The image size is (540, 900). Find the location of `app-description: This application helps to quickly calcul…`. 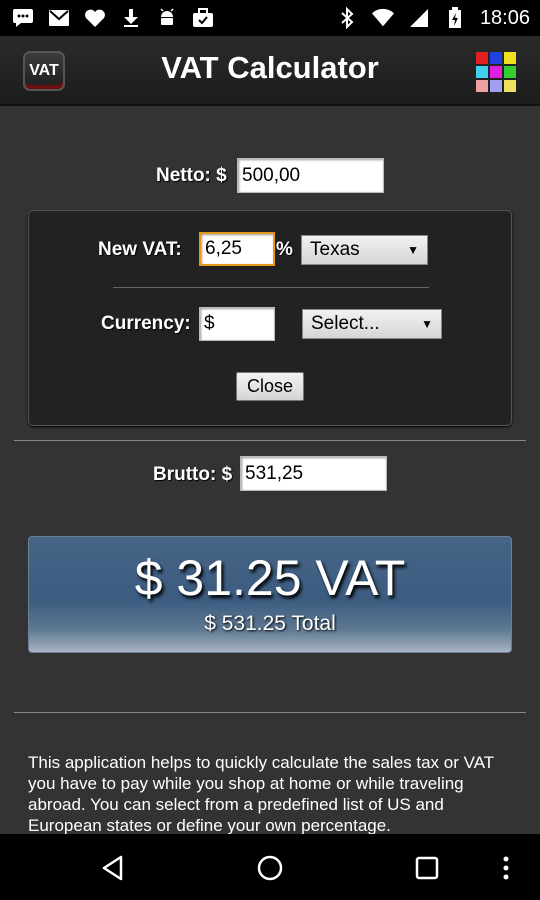

app-description: This application helps to quickly calcul… is located at coordinates (261, 793).